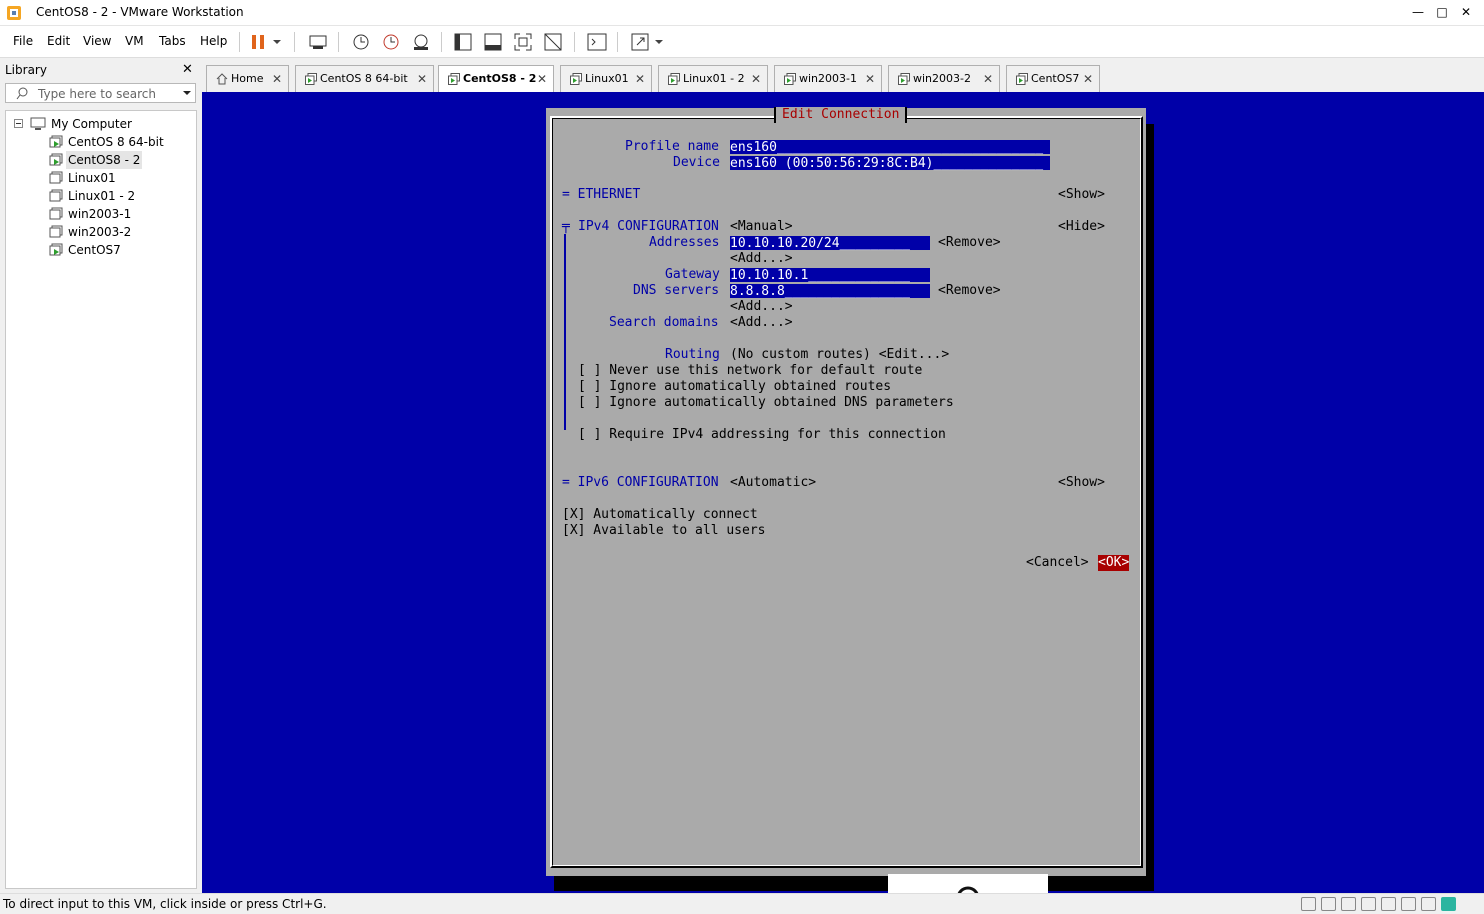 The image size is (1484, 914). I want to click on menu-edit: Edit, so click(58, 41).